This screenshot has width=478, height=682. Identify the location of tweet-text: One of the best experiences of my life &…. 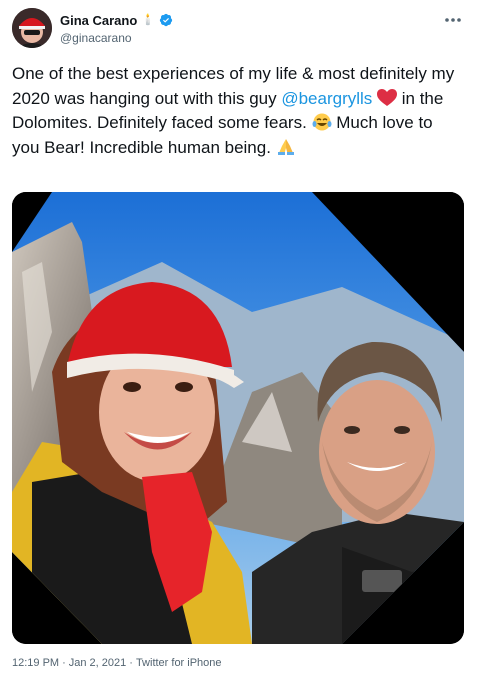
(238, 111).